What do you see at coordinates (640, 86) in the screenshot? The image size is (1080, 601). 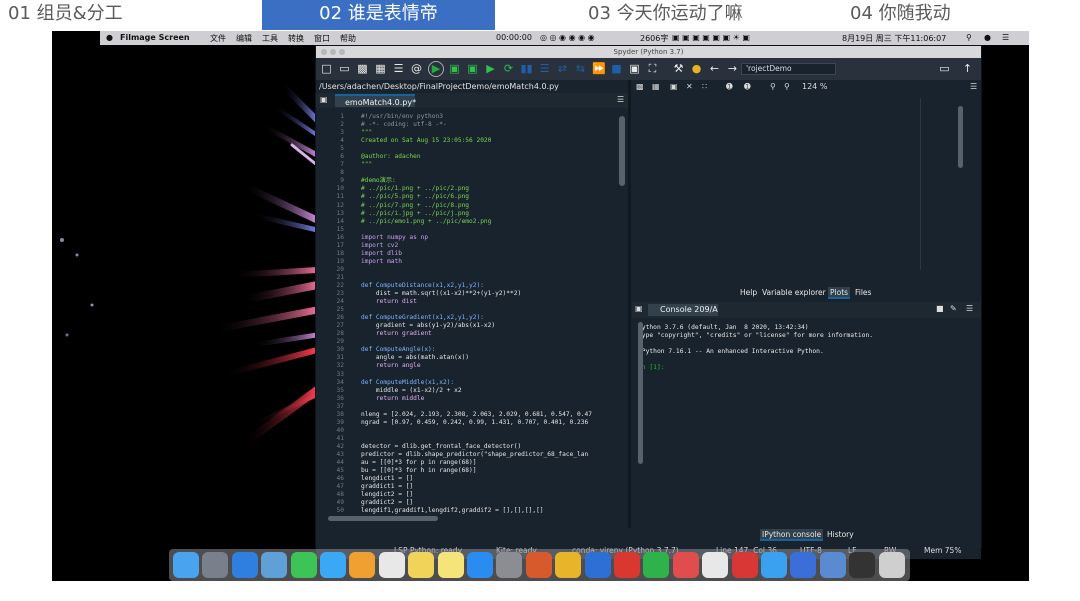 I see `save-plot-icon: ▩` at bounding box center [640, 86].